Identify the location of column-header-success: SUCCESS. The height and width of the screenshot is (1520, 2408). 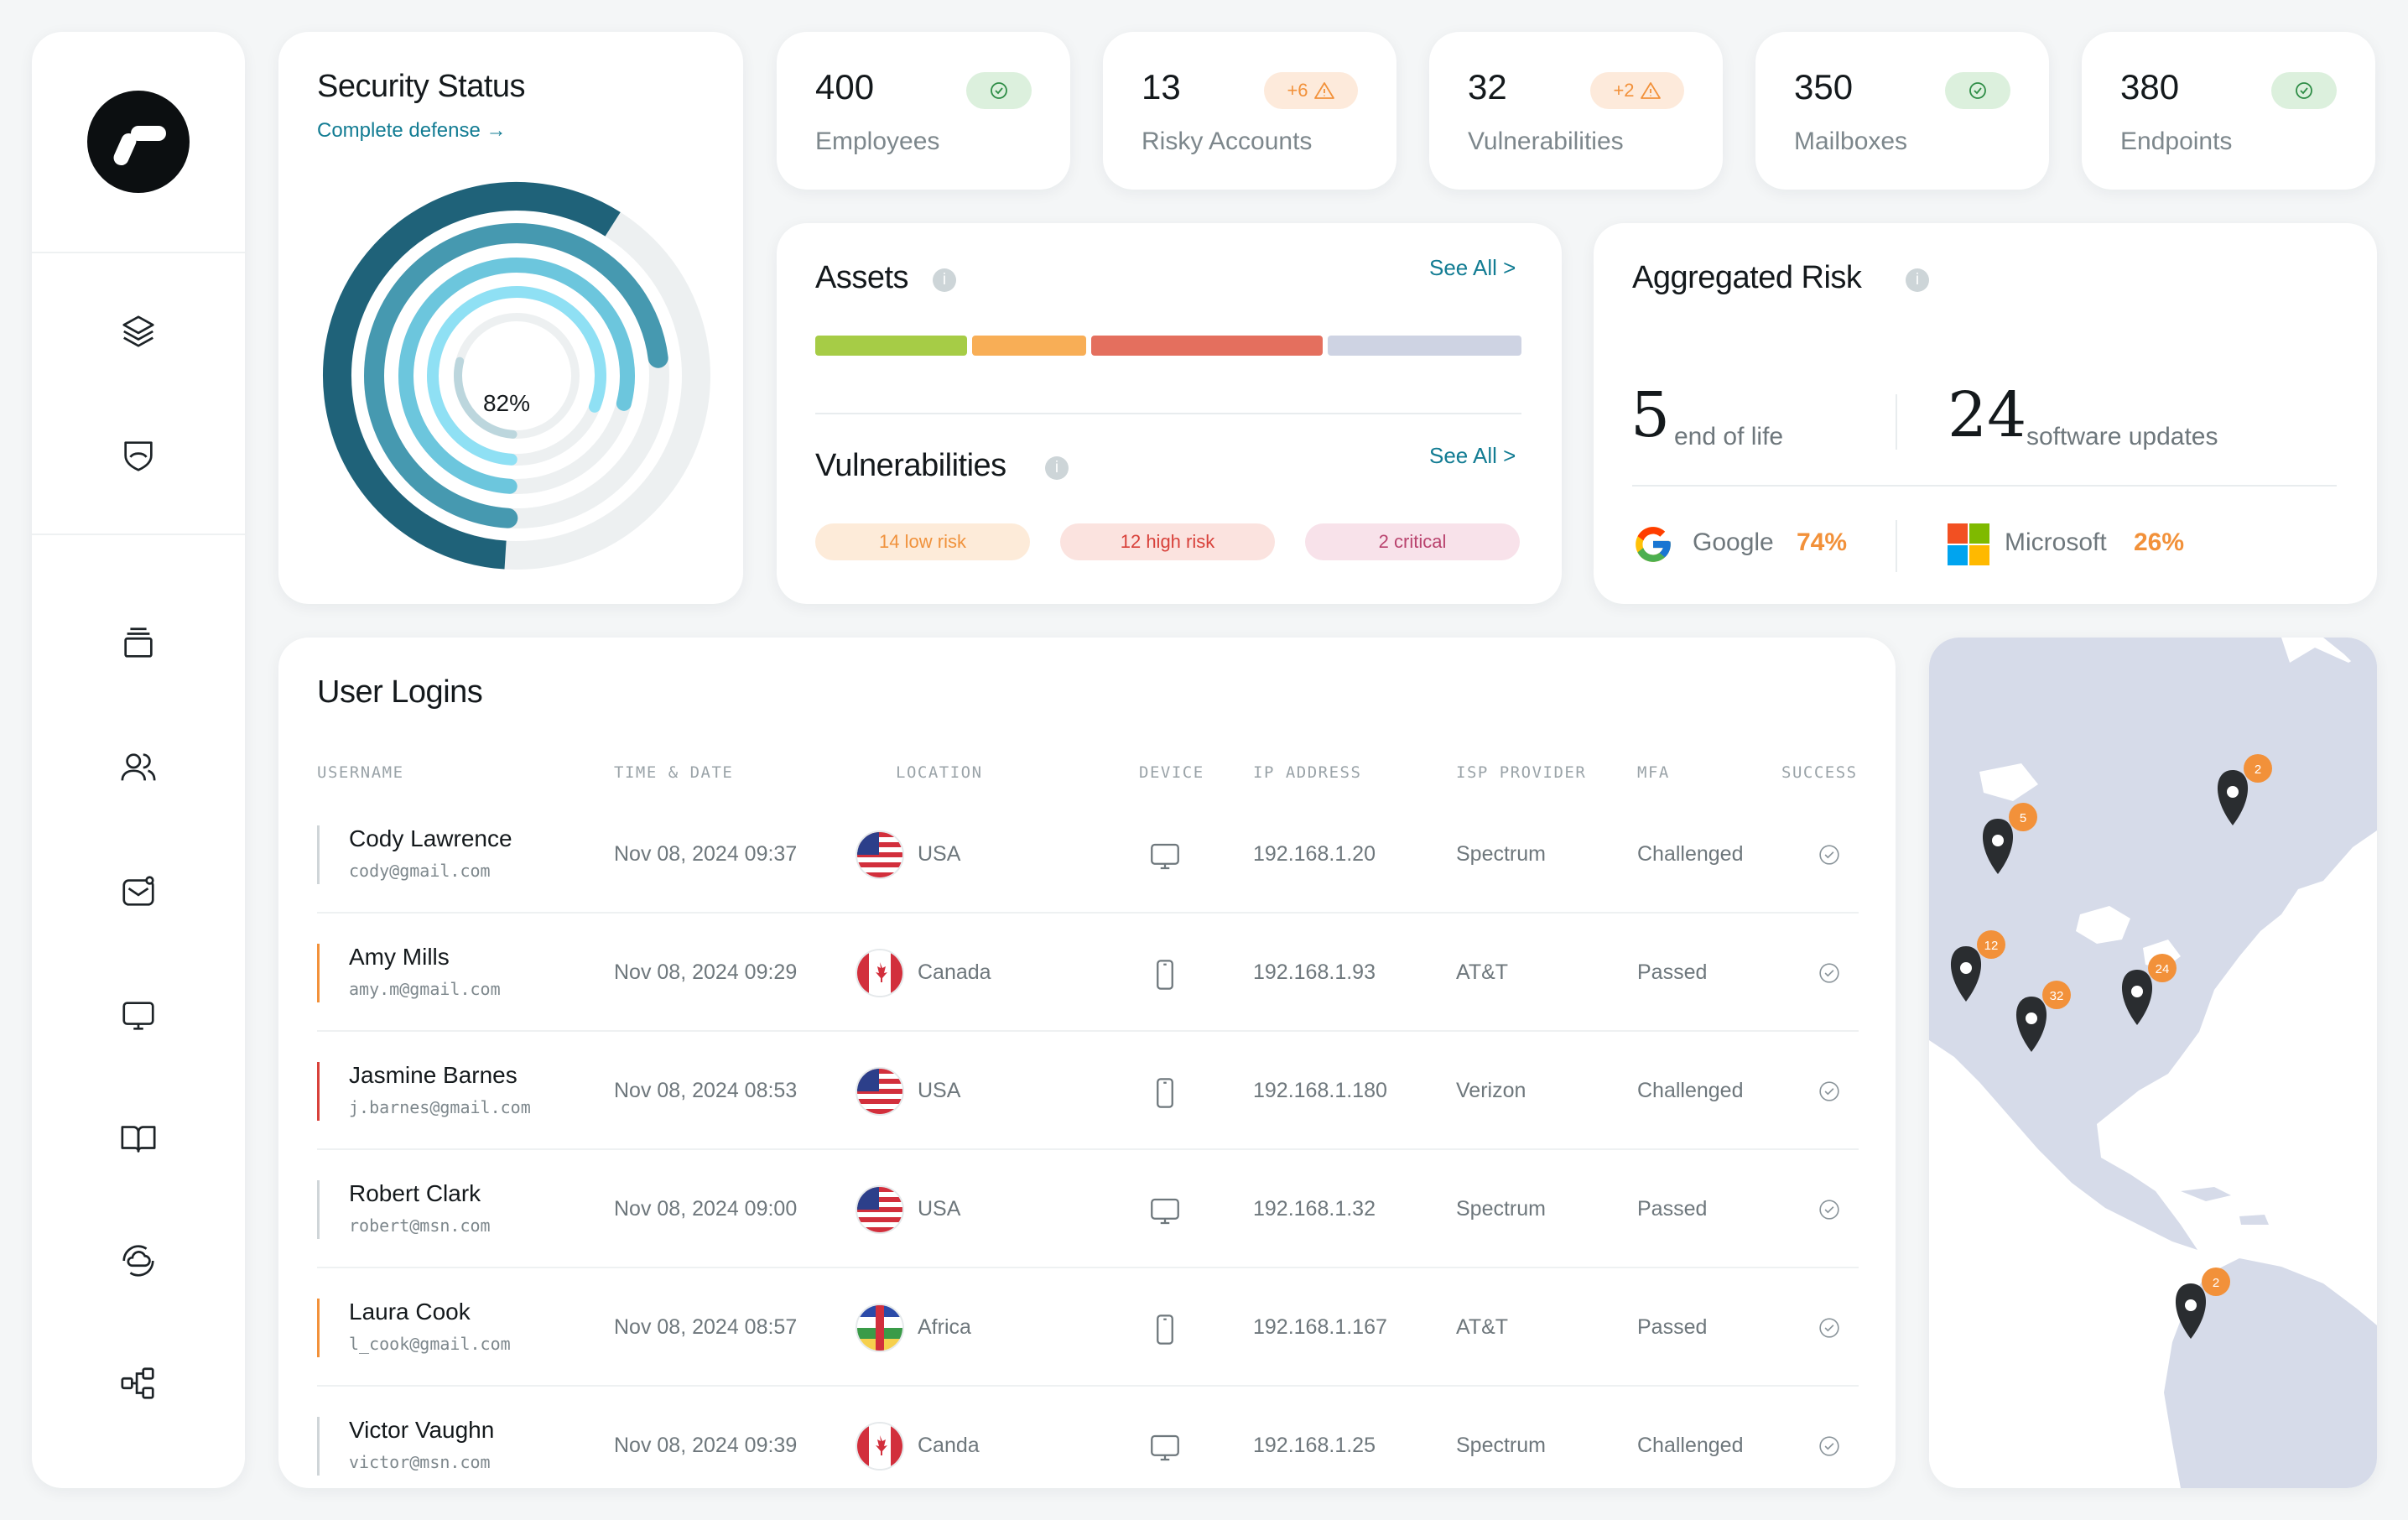
(1819, 772).